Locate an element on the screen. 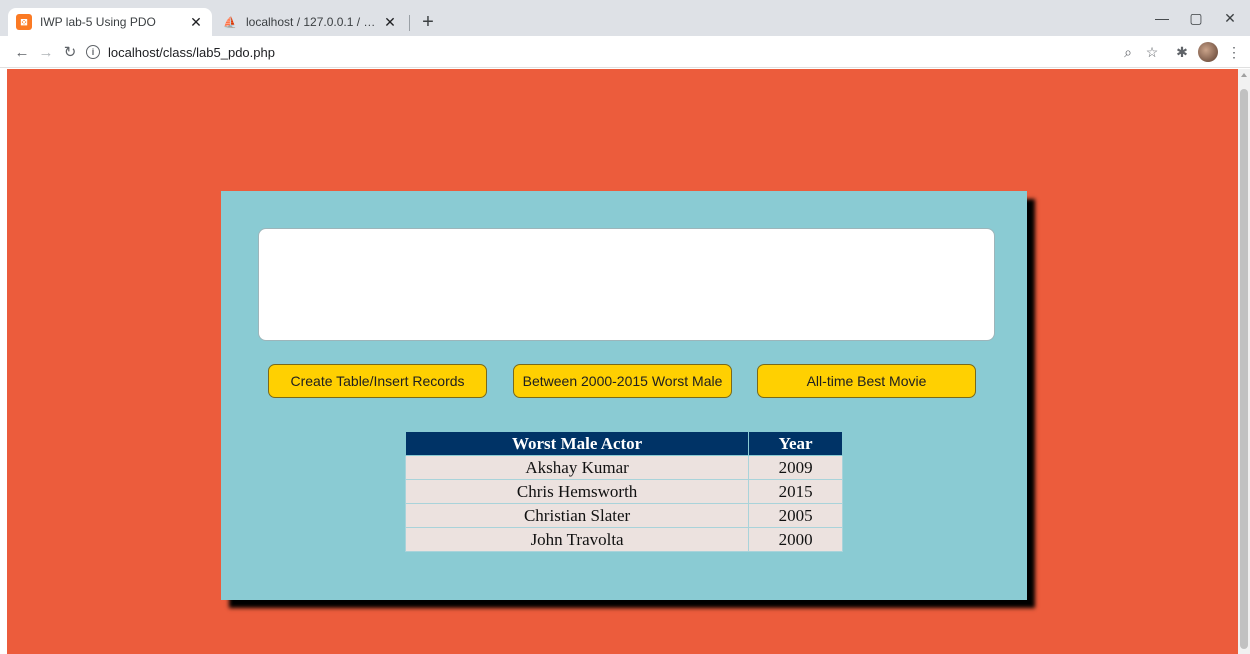 This screenshot has height=654, width=1250. table-header-row: Worst Male Actor Year is located at coordinates (623, 443).